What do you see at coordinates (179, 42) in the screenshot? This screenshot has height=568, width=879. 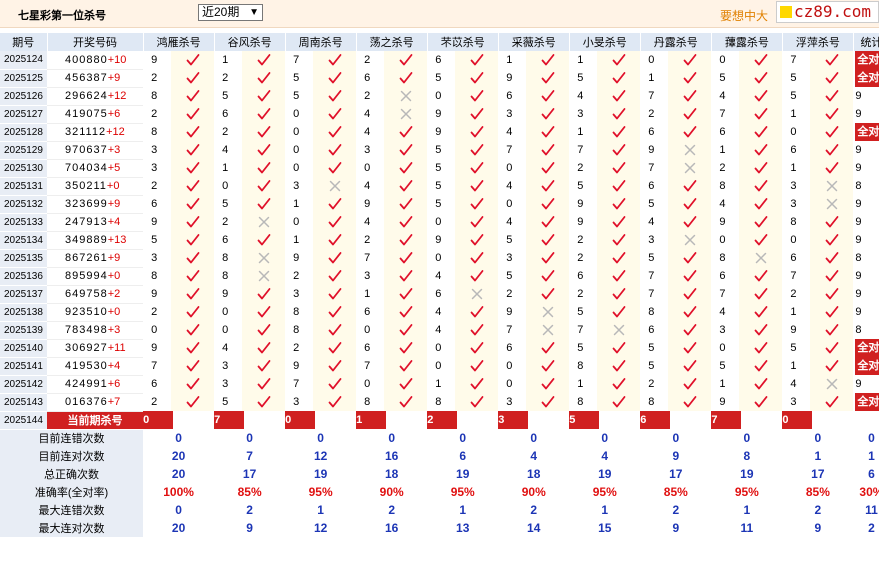 I see `column-header: 鸿雁杀号` at bounding box center [179, 42].